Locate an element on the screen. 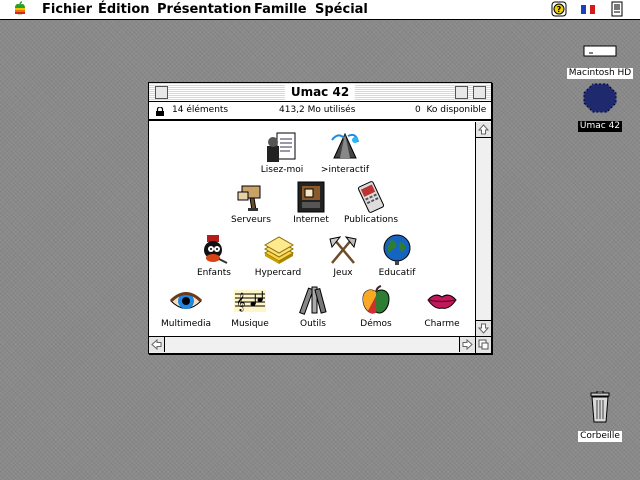 The height and width of the screenshot is (480, 640). globe-icon is located at coordinates (397, 249).